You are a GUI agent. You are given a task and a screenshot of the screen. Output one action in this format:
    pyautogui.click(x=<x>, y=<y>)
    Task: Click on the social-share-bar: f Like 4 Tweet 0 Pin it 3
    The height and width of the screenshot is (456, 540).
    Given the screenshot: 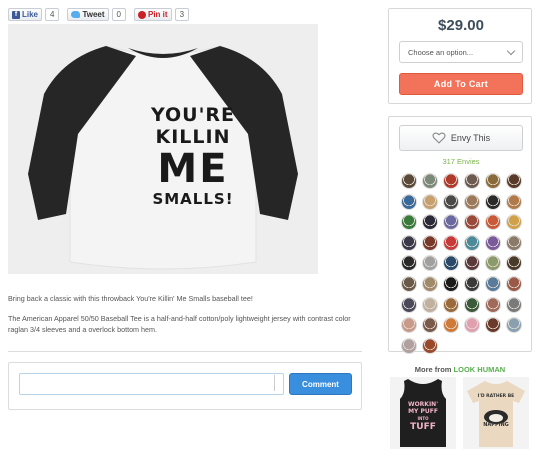 What is the action you would take?
    pyautogui.click(x=99, y=14)
    